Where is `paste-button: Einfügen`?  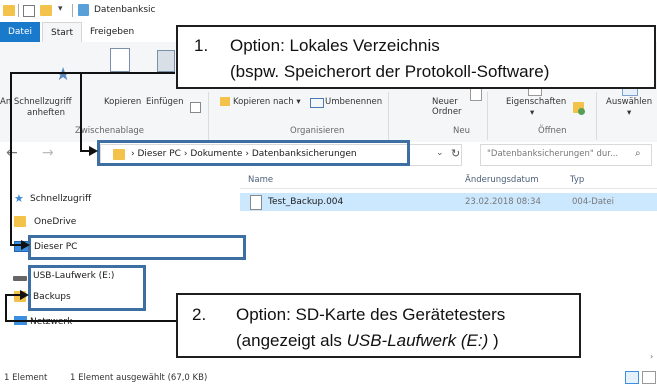 paste-button: Einfügen is located at coordinates (165, 102).